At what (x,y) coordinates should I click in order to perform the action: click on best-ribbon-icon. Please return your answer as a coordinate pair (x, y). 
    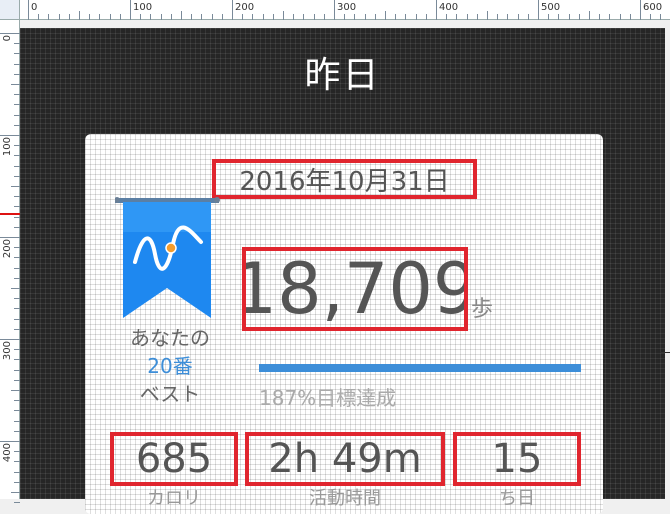
    Looking at the image, I should click on (167, 257).